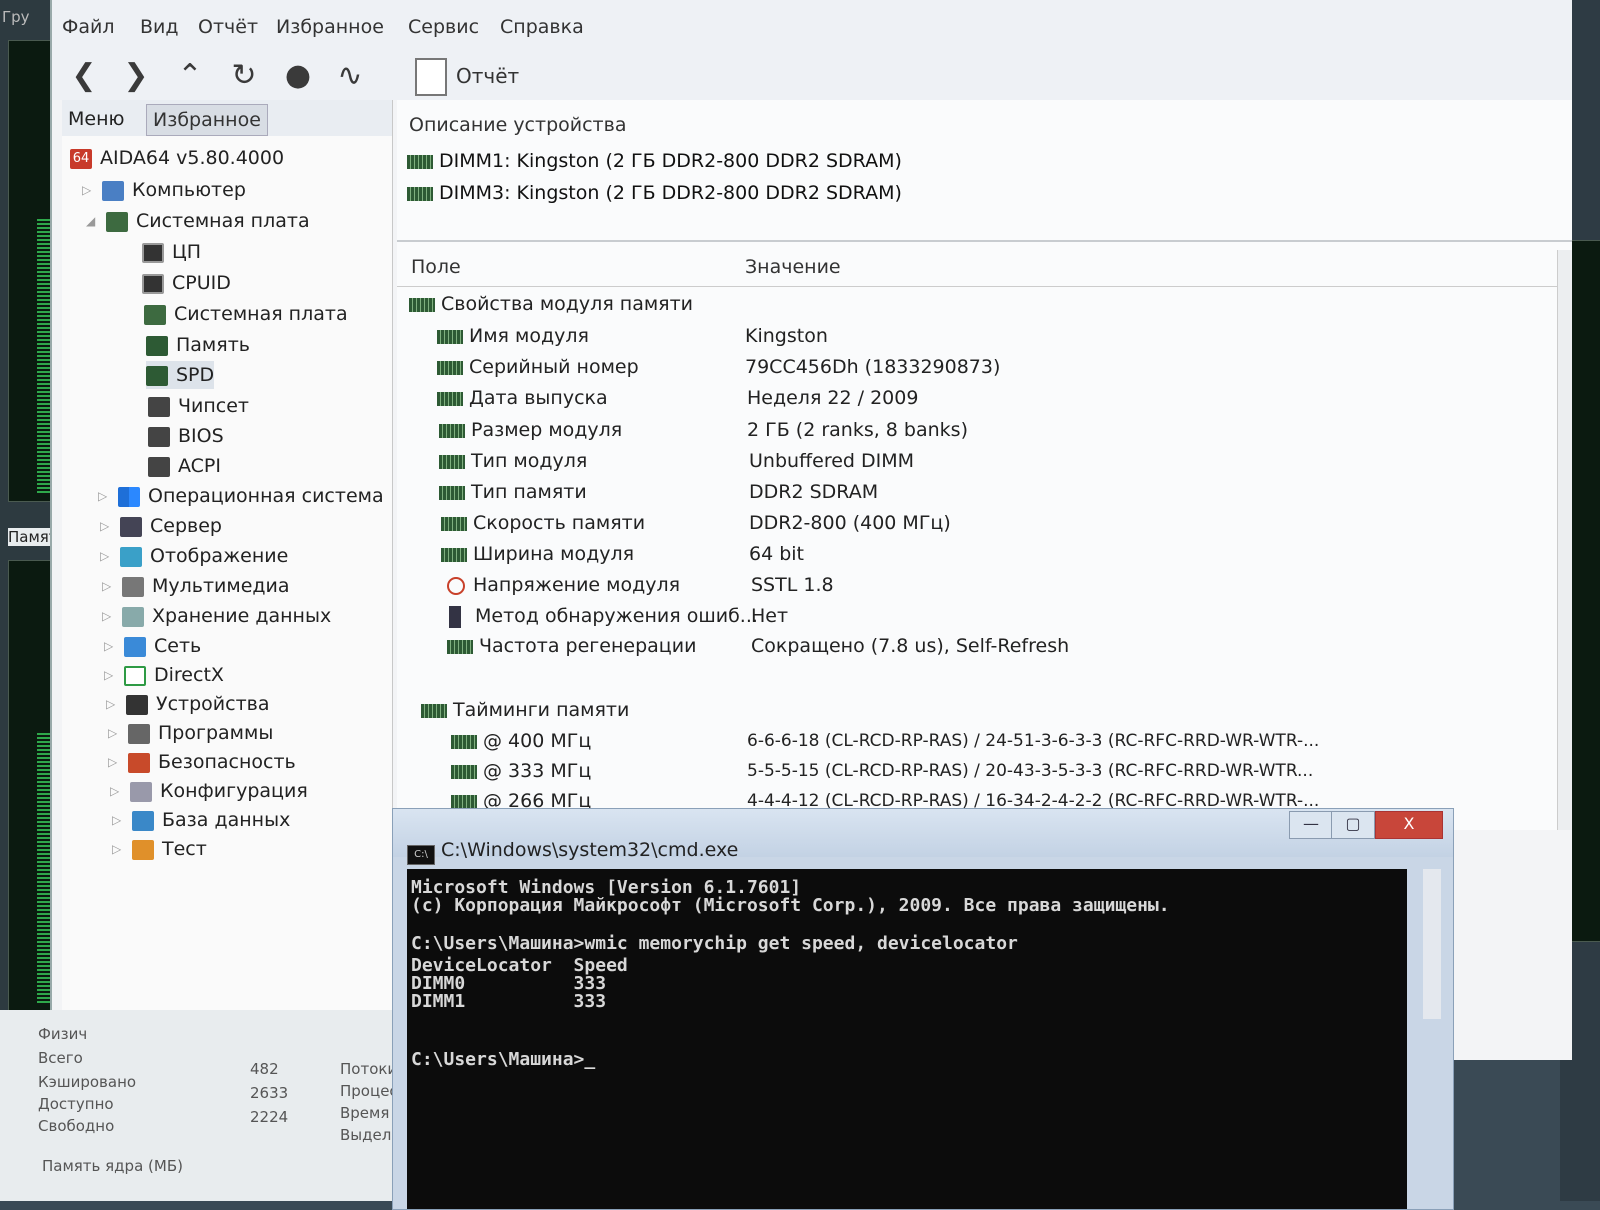 This screenshot has height=1210, width=1600. What do you see at coordinates (989, 430) in the screenshot?
I see `table-row: Размер модуля 2 ГБ (2 ranks, 8 banks)` at bounding box center [989, 430].